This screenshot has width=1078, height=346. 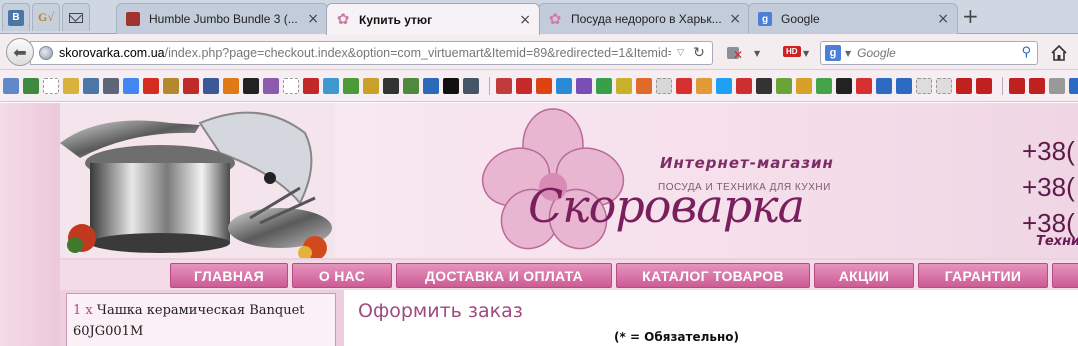 What do you see at coordinates (864, 275) in the screenshot?
I see `menu-promotions: АКЦИИ` at bounding box center [864, 275].